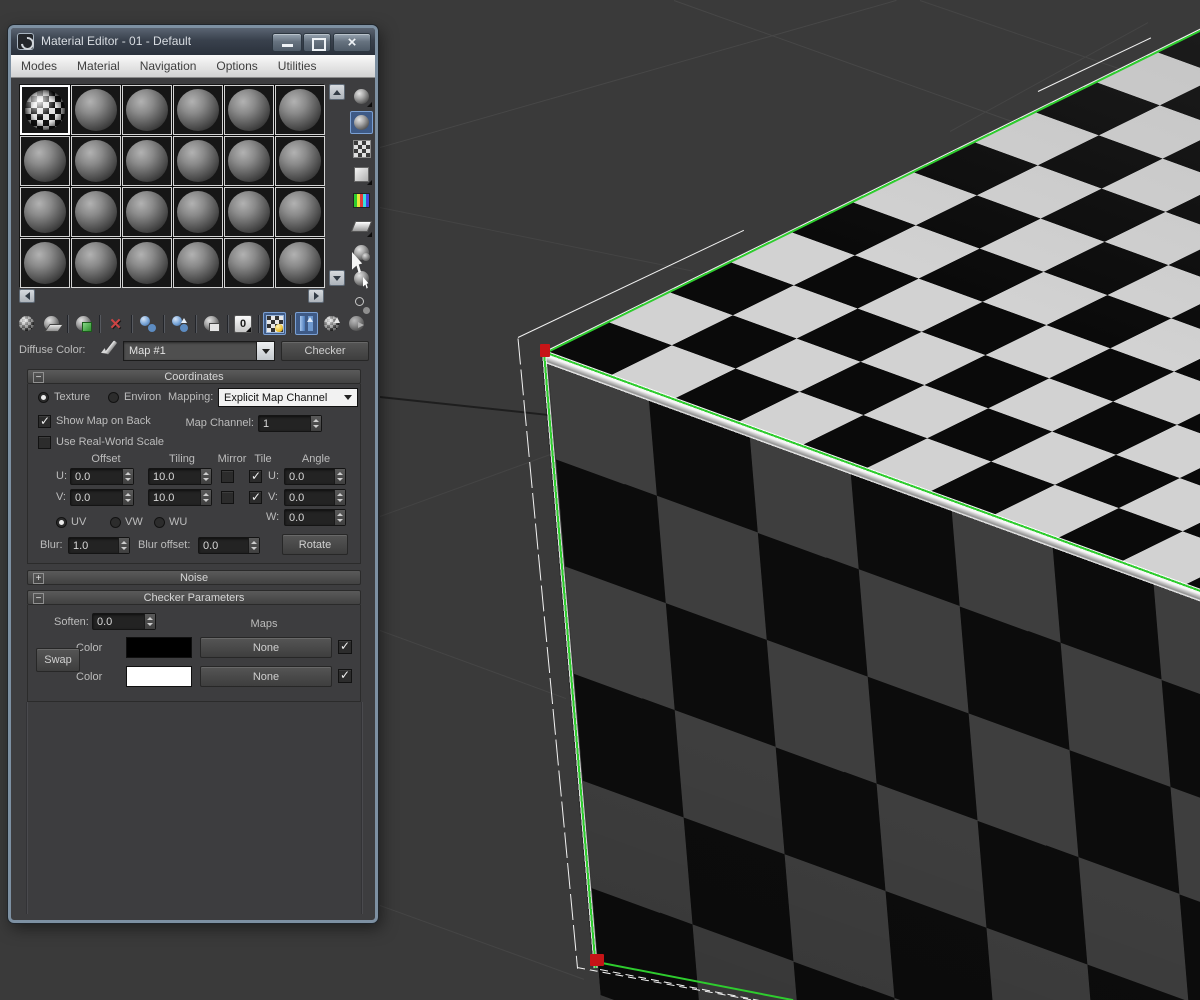 This screenshot has height=1000, width=1200. Describe the element at coordinates (227, 476) in the screenshot. I see `mirror-u-checkbox` at that location.